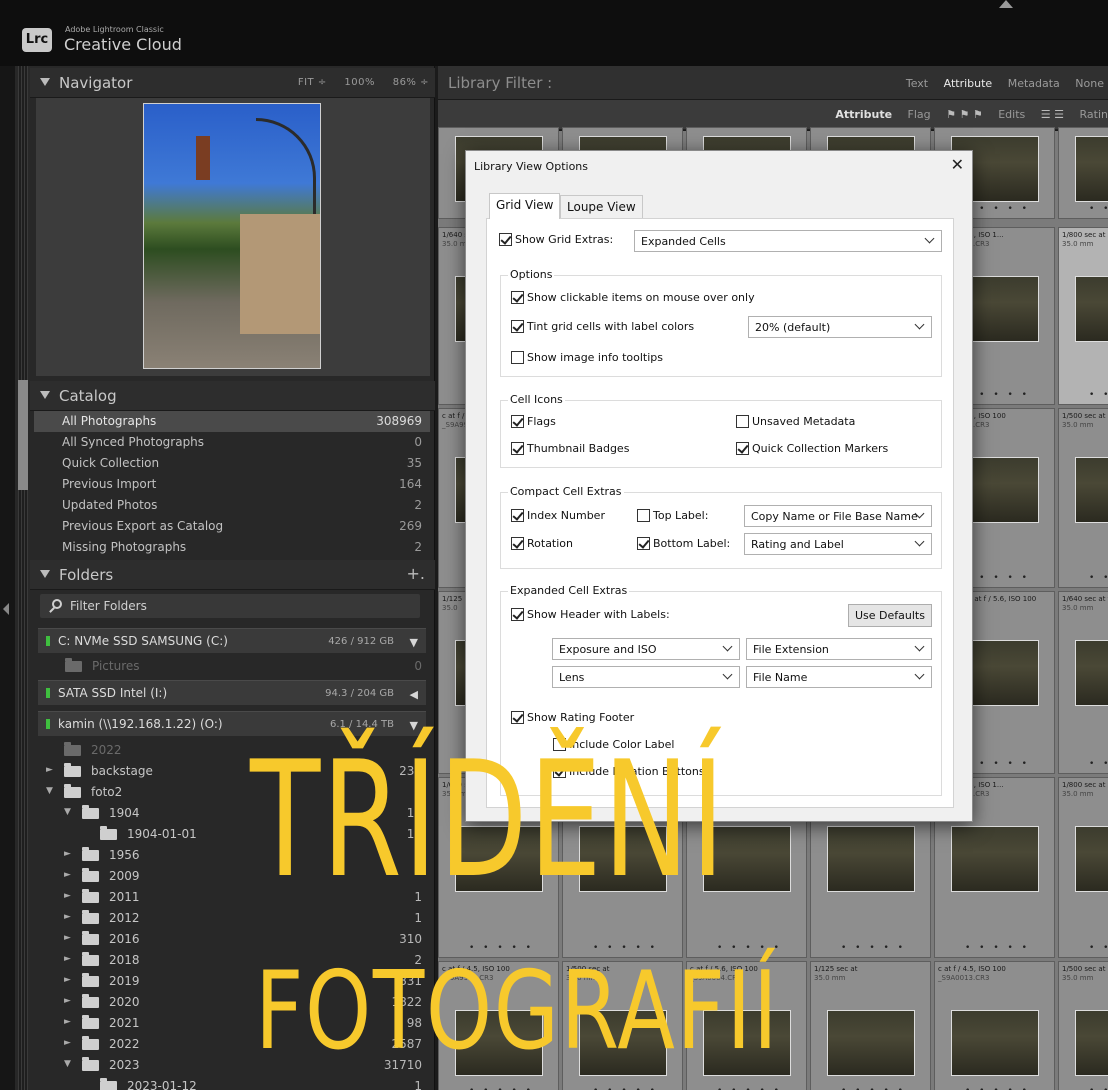 The image size is (1108, 1090). What do you see at coordinates (525, 206) in the screenshot?
I see `tab-grid-view: Grid View` at bounding box center [525, 206].